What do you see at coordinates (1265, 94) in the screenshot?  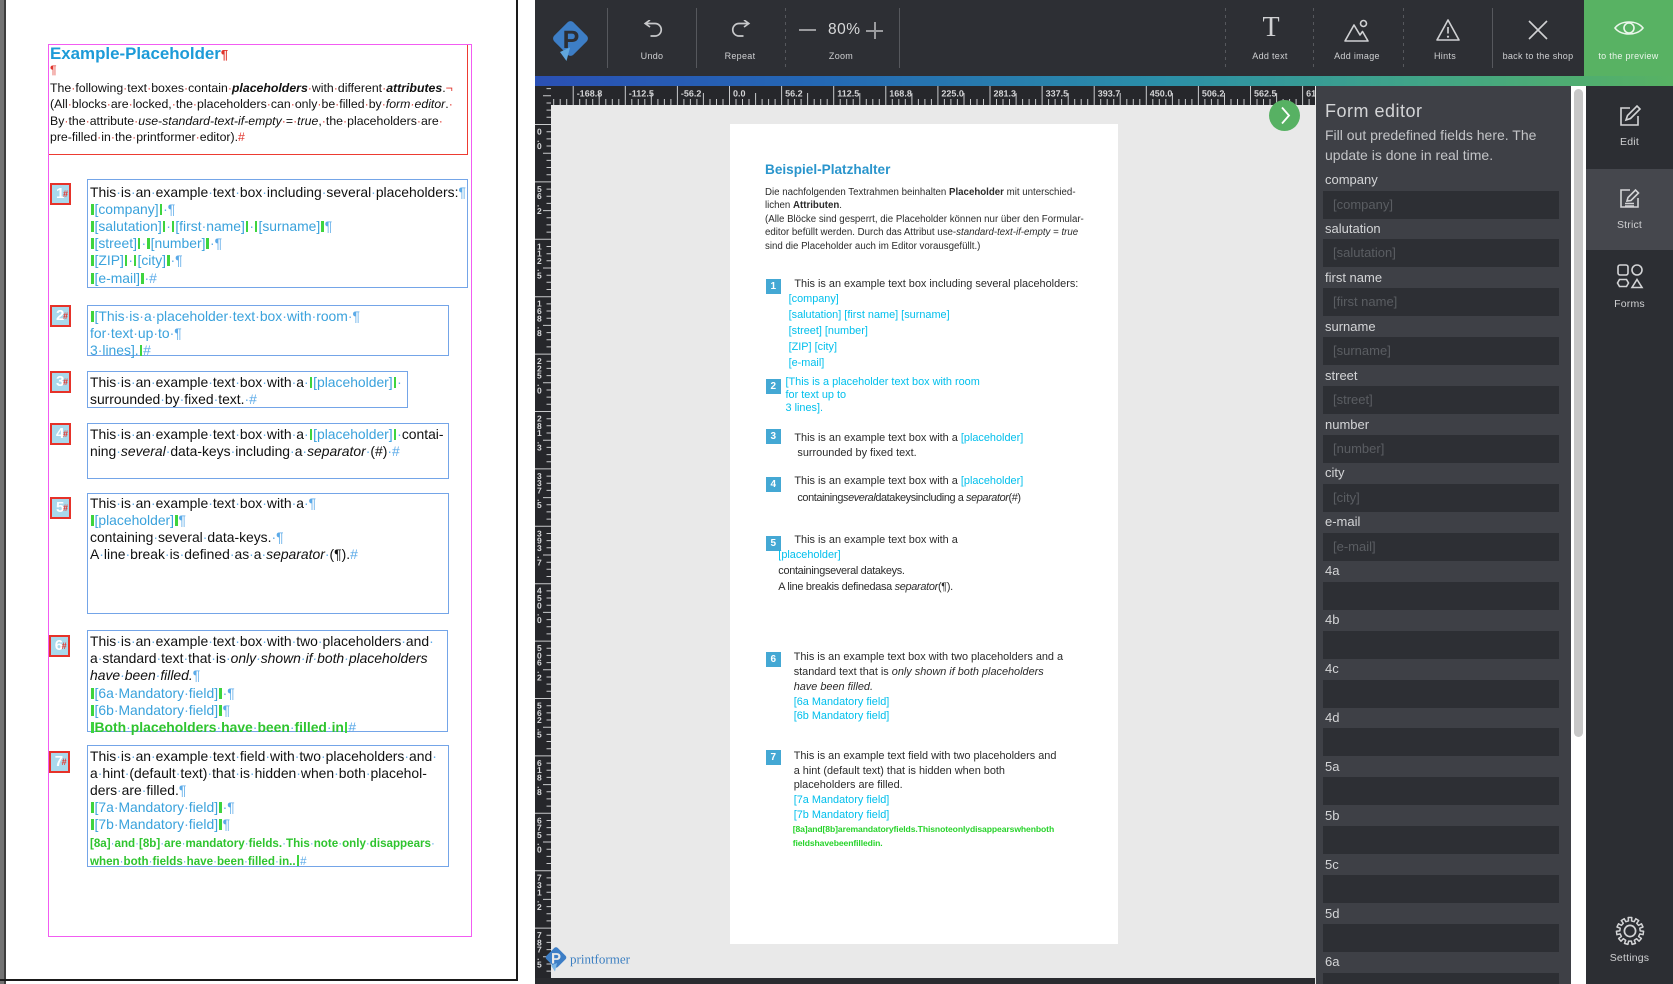 I see `svg-text: 562.5` at bounding box center [1265, 94].